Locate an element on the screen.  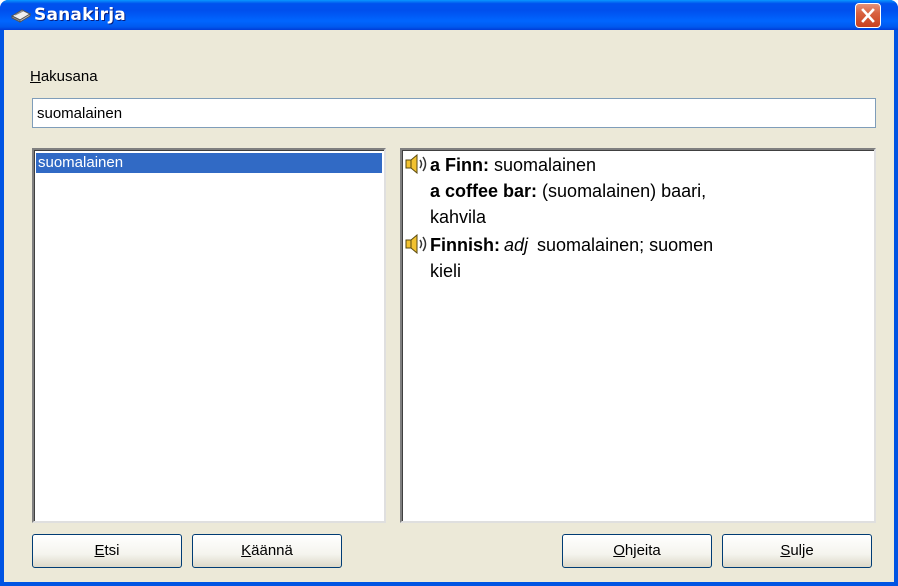
dictionary-book-icon is located at coordinates (21, 15).